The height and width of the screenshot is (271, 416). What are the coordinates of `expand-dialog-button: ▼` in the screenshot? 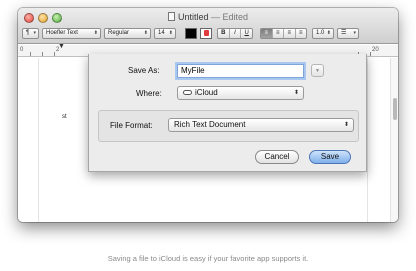 It's located at (317, 70).